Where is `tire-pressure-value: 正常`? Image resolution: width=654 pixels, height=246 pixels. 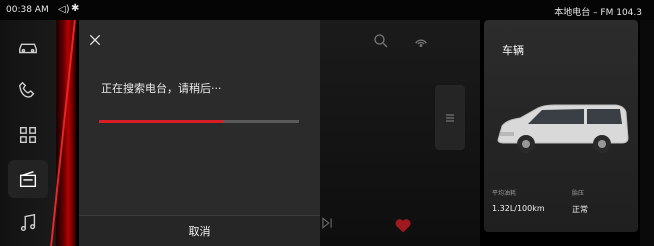 tire-pressure-value: 正常 is located at coordinates (580, 209).